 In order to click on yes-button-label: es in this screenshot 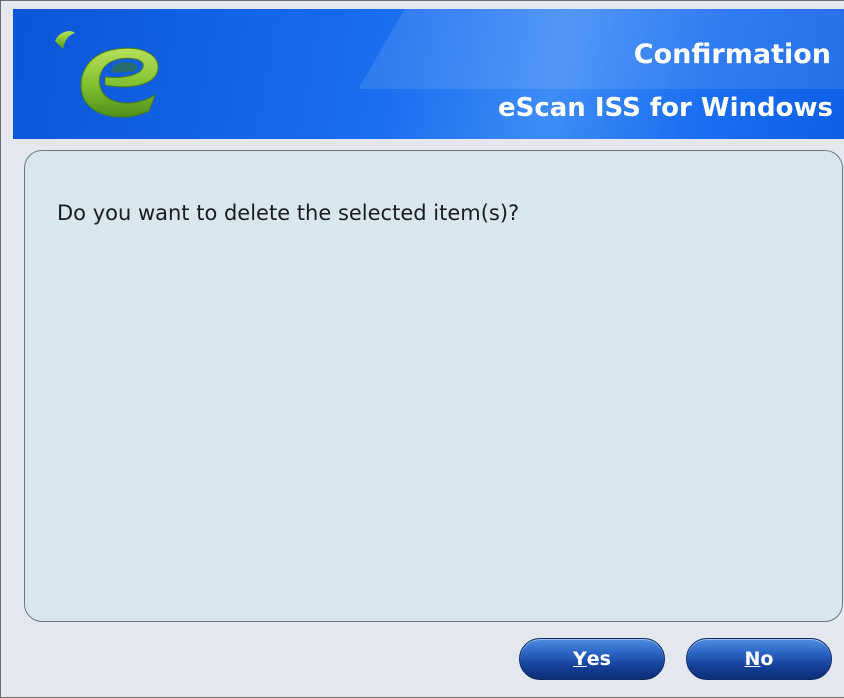, I will do `click(598, 659)`.